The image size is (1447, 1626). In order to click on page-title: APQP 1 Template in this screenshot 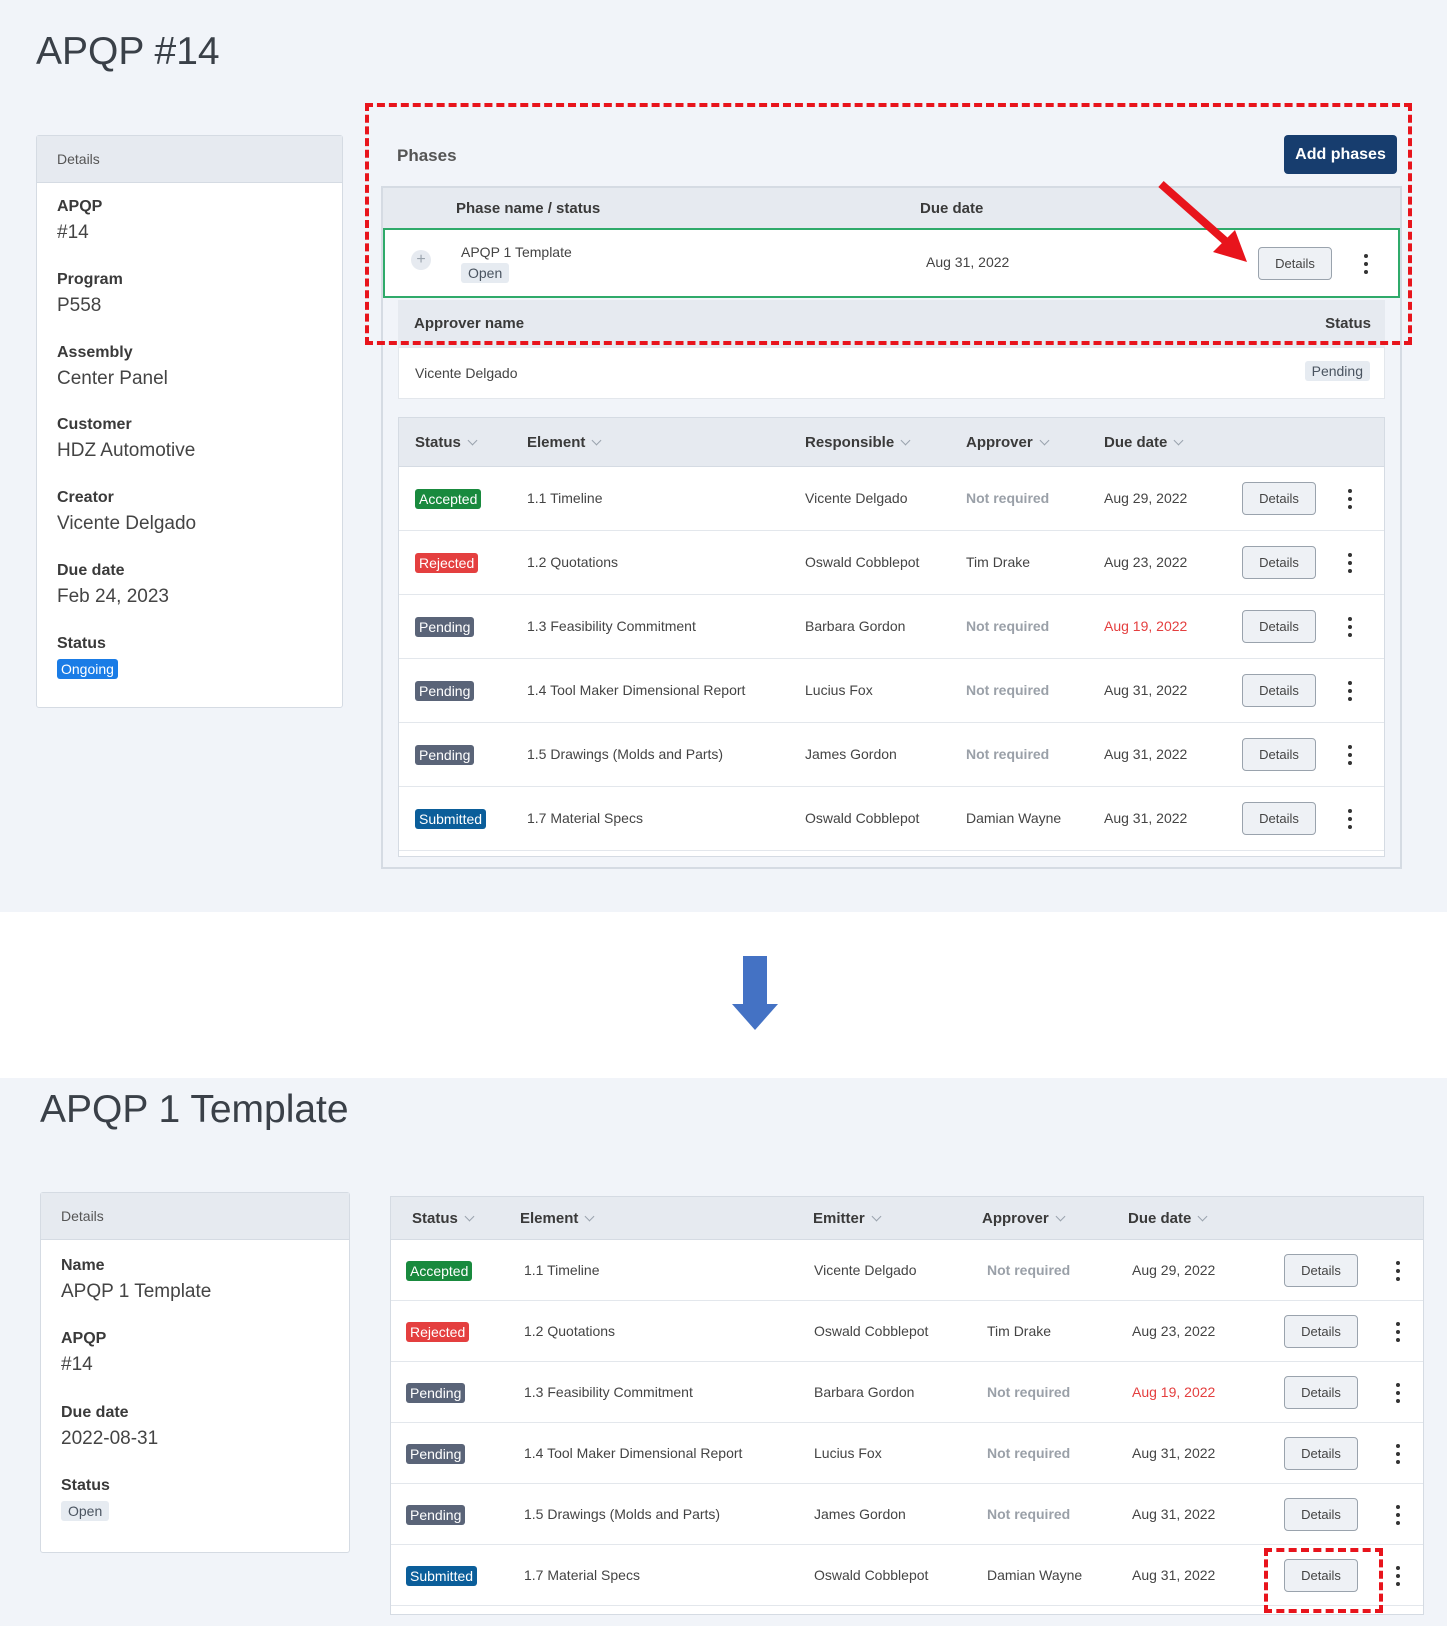, I will do `click(194, 1109)`.